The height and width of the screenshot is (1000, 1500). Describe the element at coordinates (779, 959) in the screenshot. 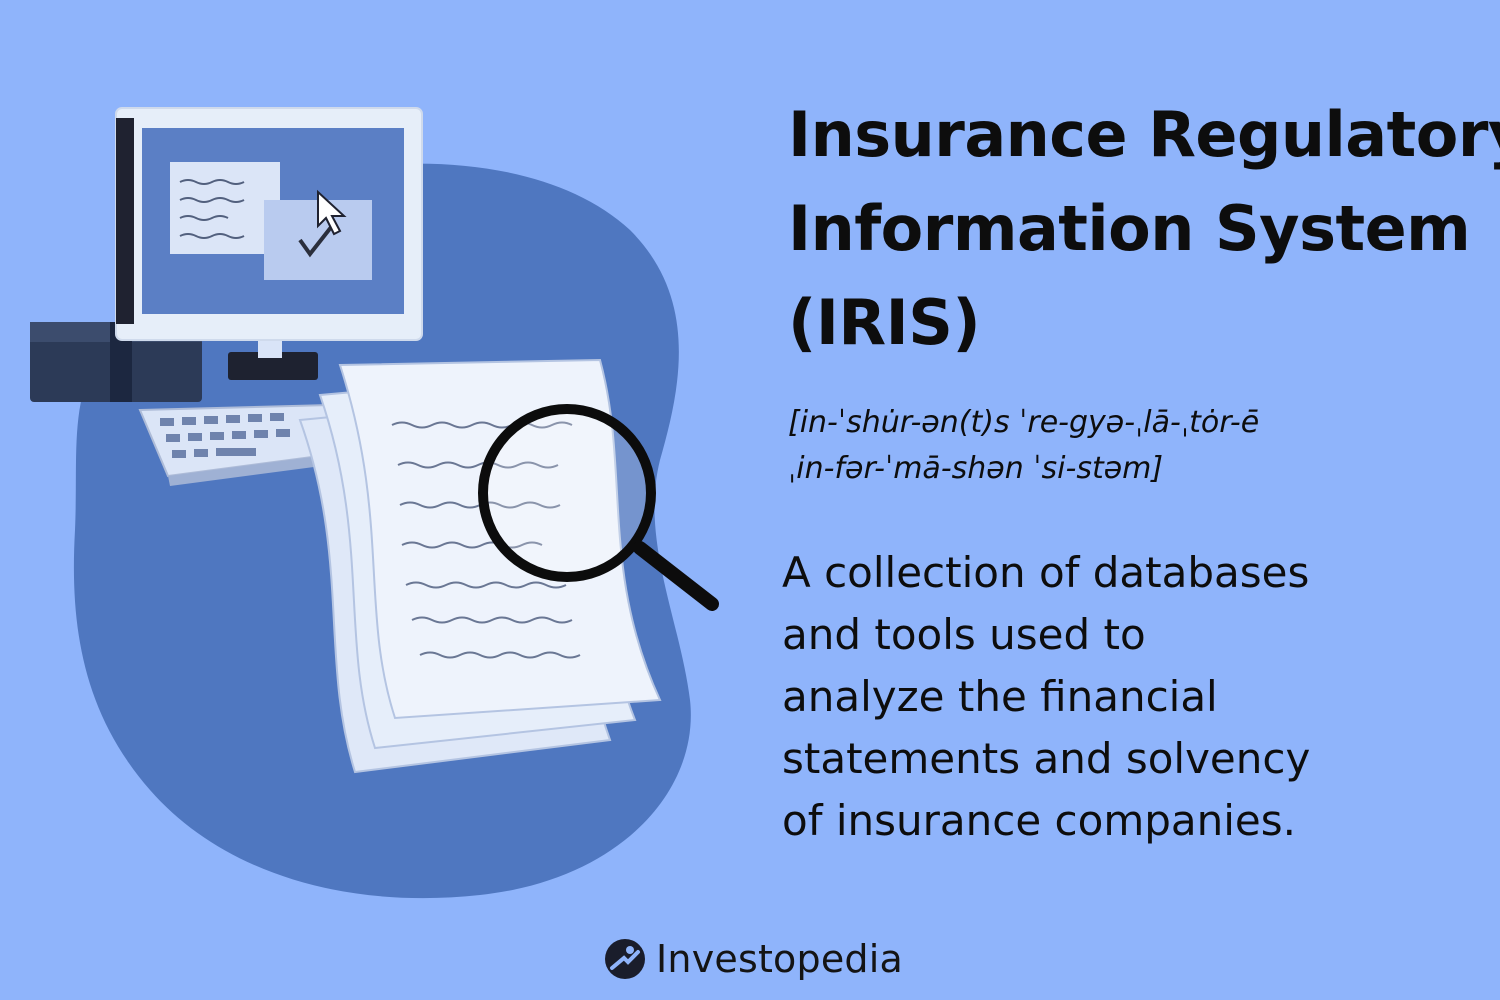

I see `brand-name: Investopedia` at that location.